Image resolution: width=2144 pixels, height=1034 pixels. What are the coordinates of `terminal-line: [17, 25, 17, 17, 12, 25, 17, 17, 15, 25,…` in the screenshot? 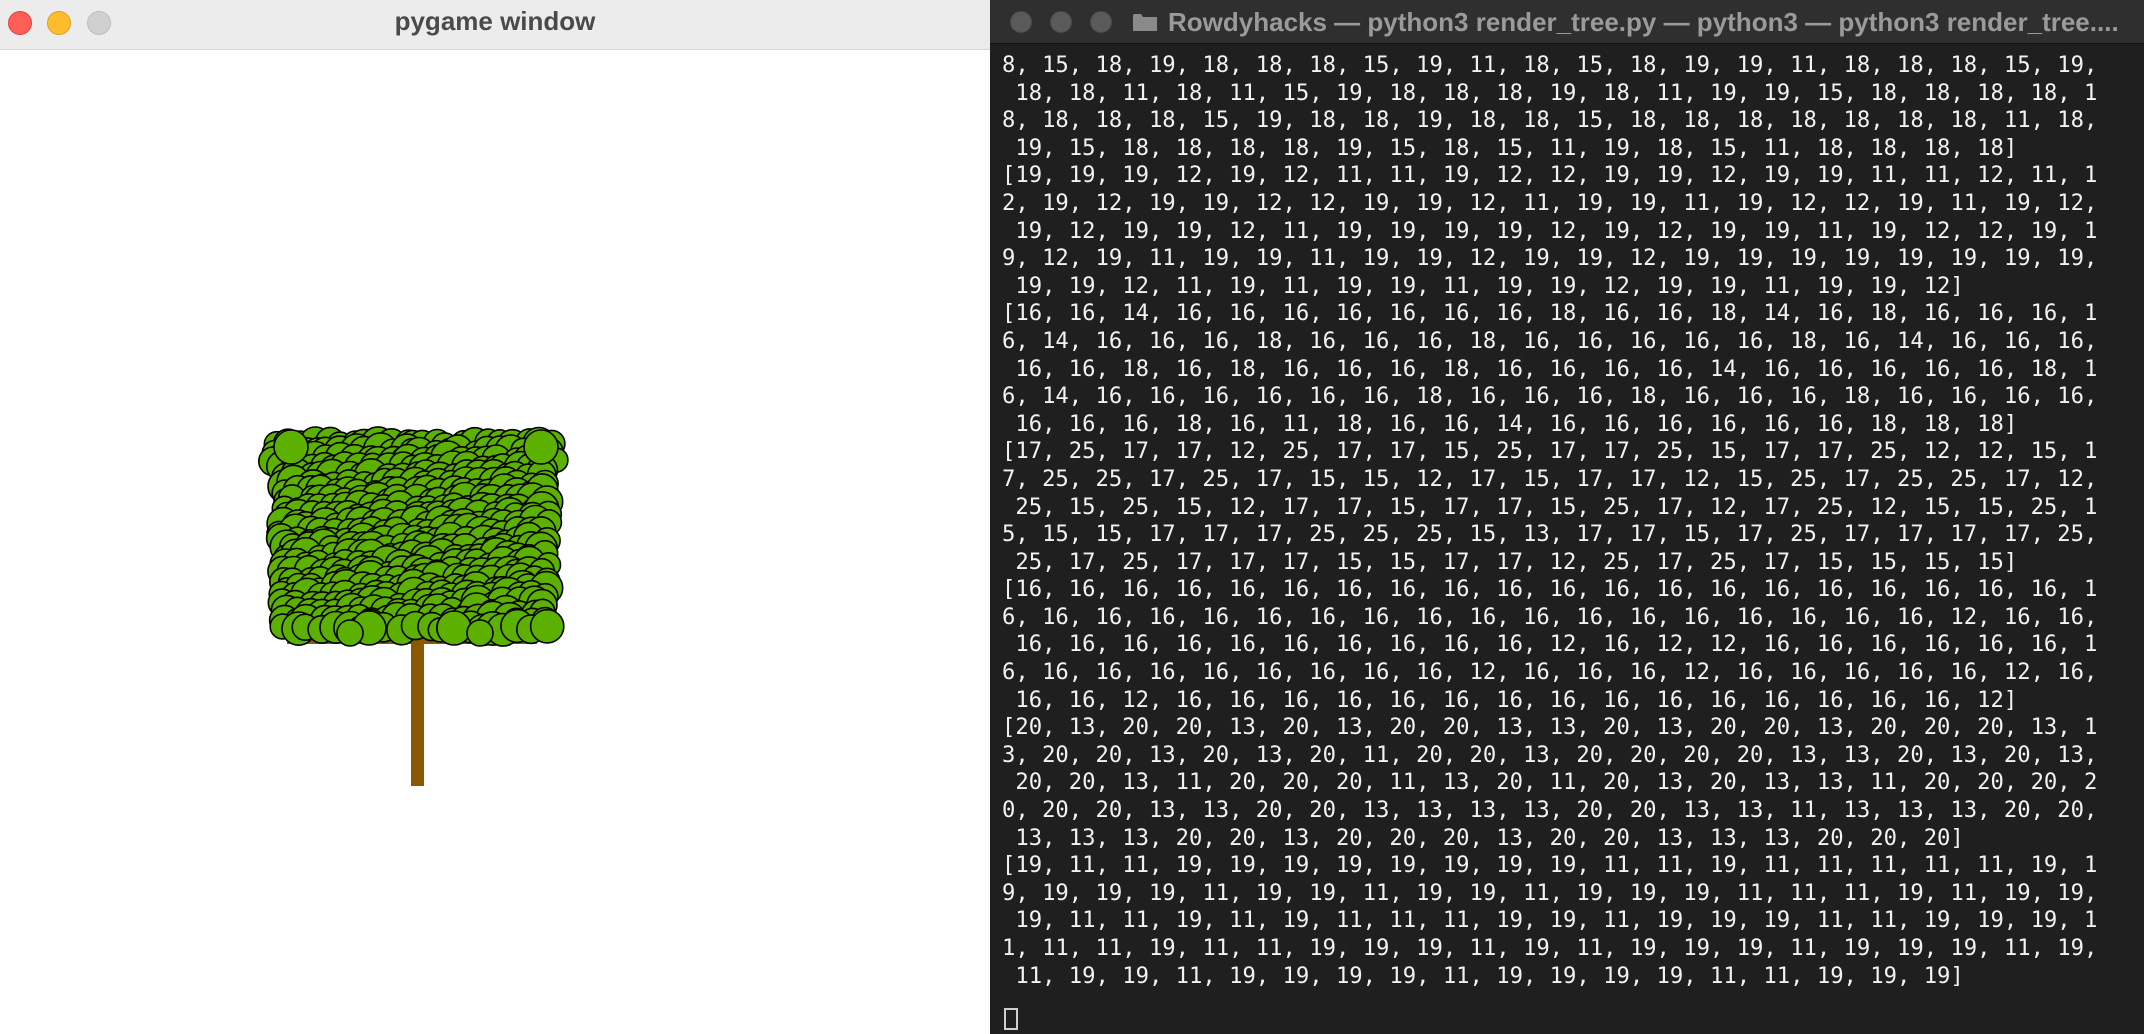 It's located at (1550, 451).